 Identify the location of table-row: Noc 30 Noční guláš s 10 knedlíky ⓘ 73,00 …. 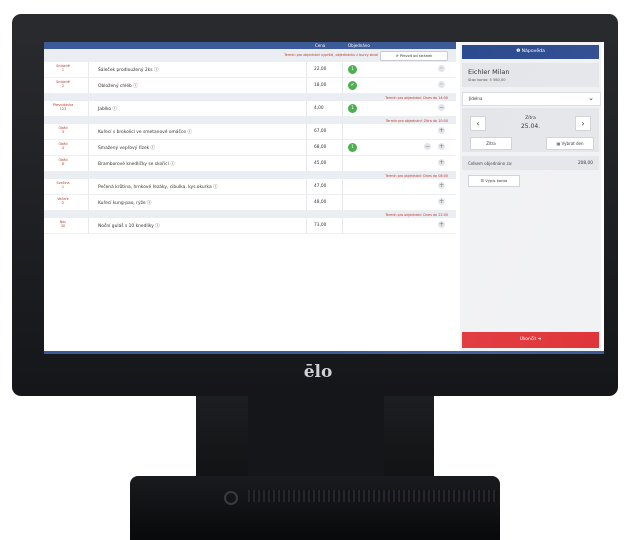
(250, 226).